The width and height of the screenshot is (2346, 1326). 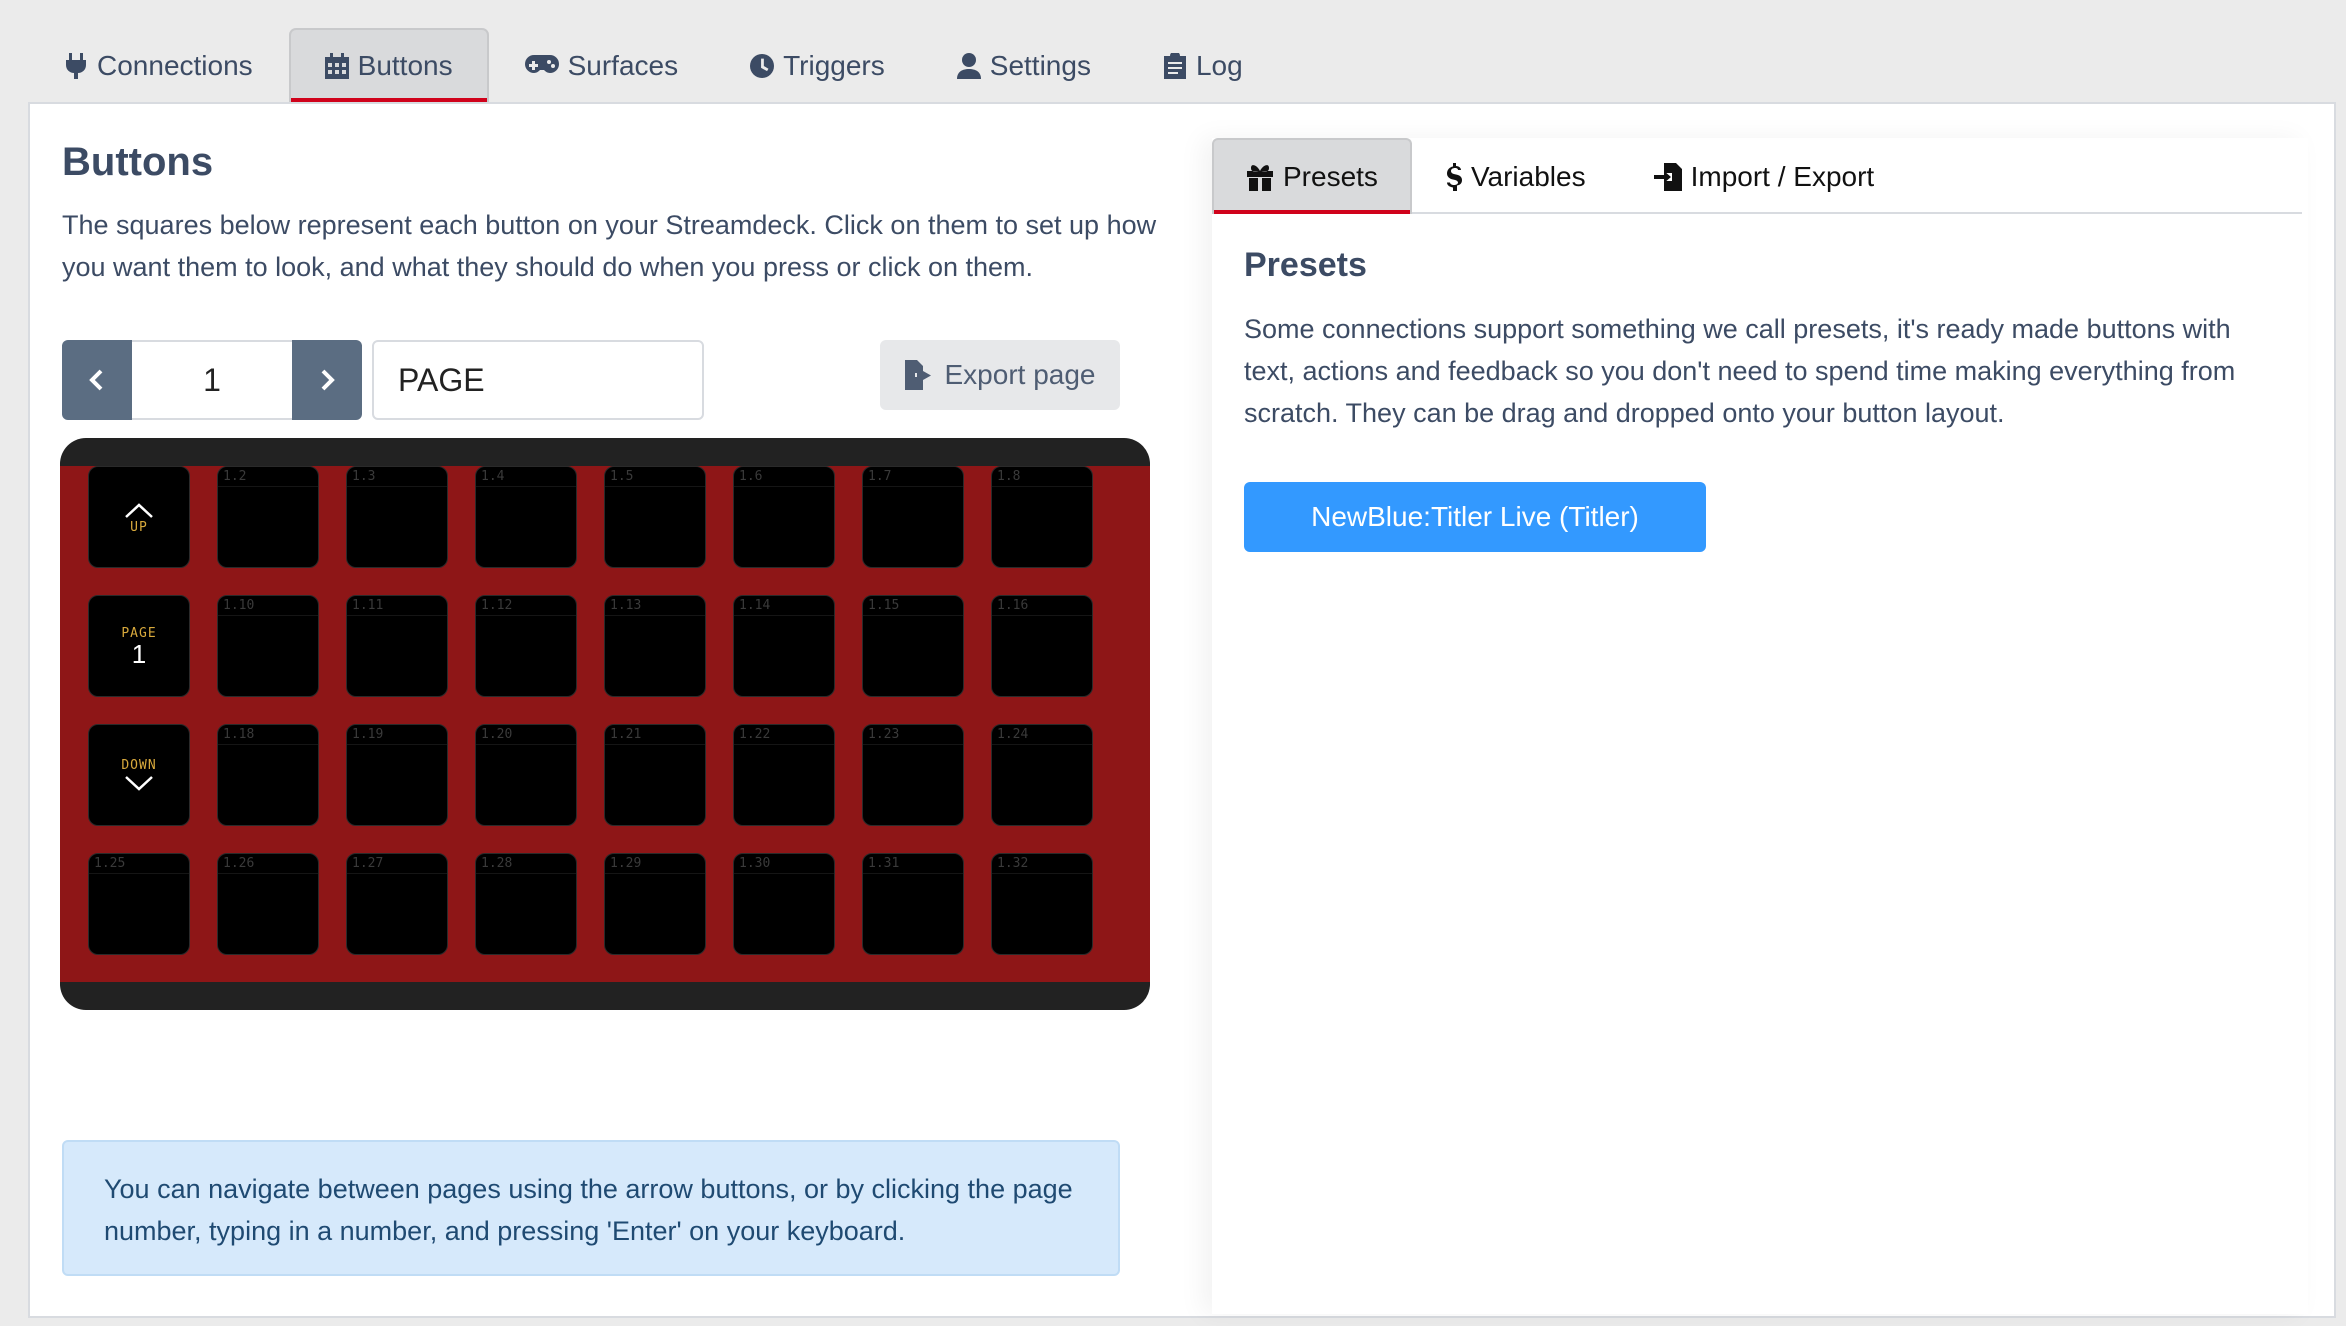 I want to click on gift-icon, so click(x=1260, y=178).